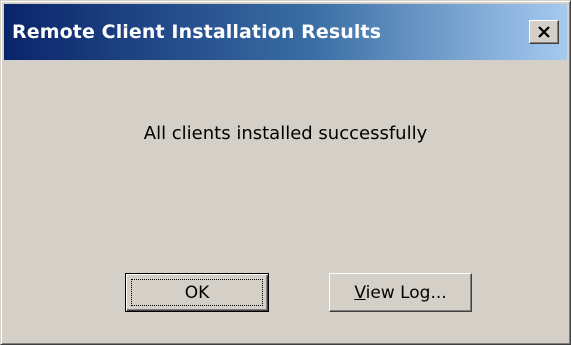  Describe the element at coordinates (197, 32) in the screenshot. I see `window-title: Remote Client Installation Results` at that location.